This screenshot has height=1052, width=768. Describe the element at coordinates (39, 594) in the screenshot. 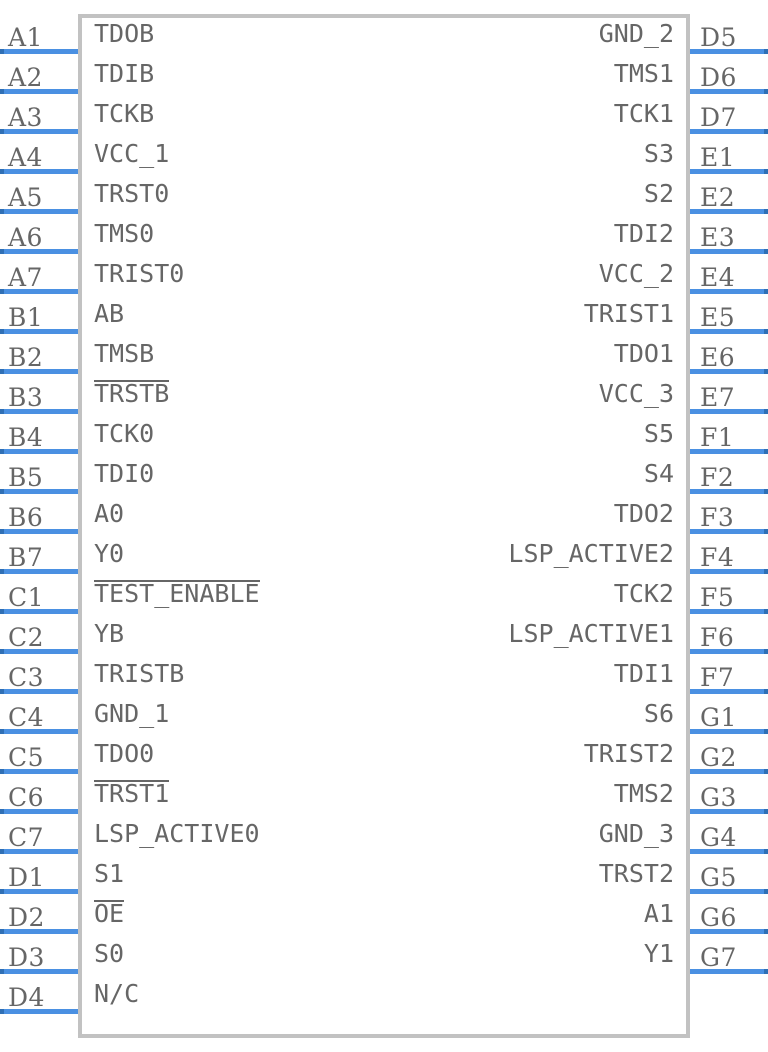

I see `pin-c1: C1` at that location.